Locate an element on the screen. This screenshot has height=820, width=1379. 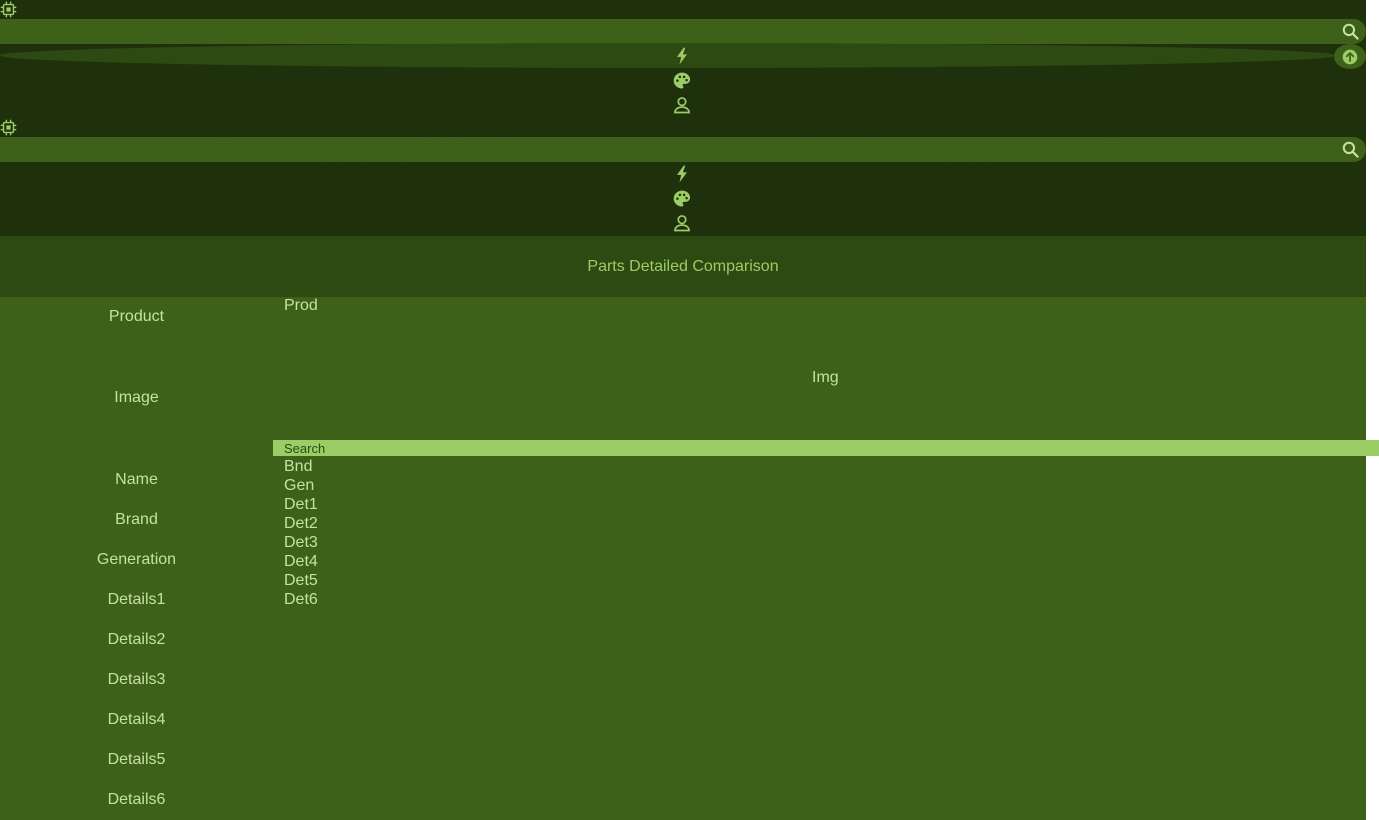
header-duplicate is located at coordinates (683, 177).